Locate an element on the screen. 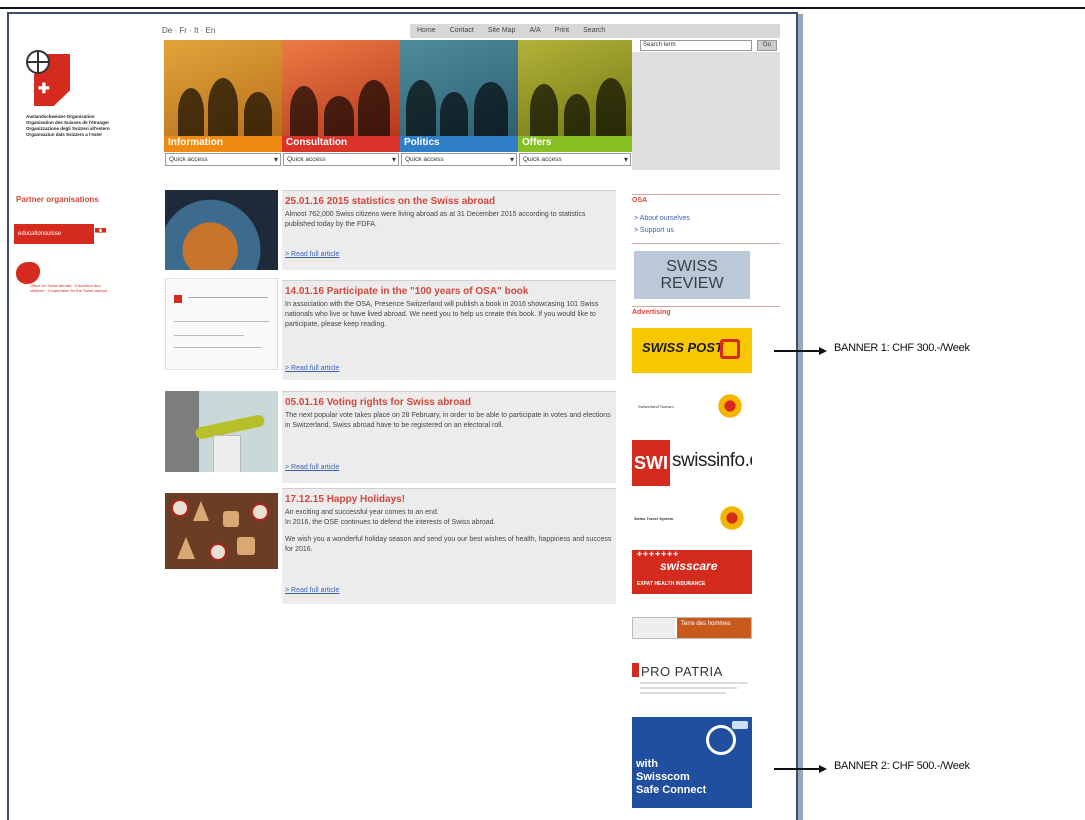 Image resolution: width=1085 pixels, height=820 pixels. top-rule is located at coordinates (542, 8).